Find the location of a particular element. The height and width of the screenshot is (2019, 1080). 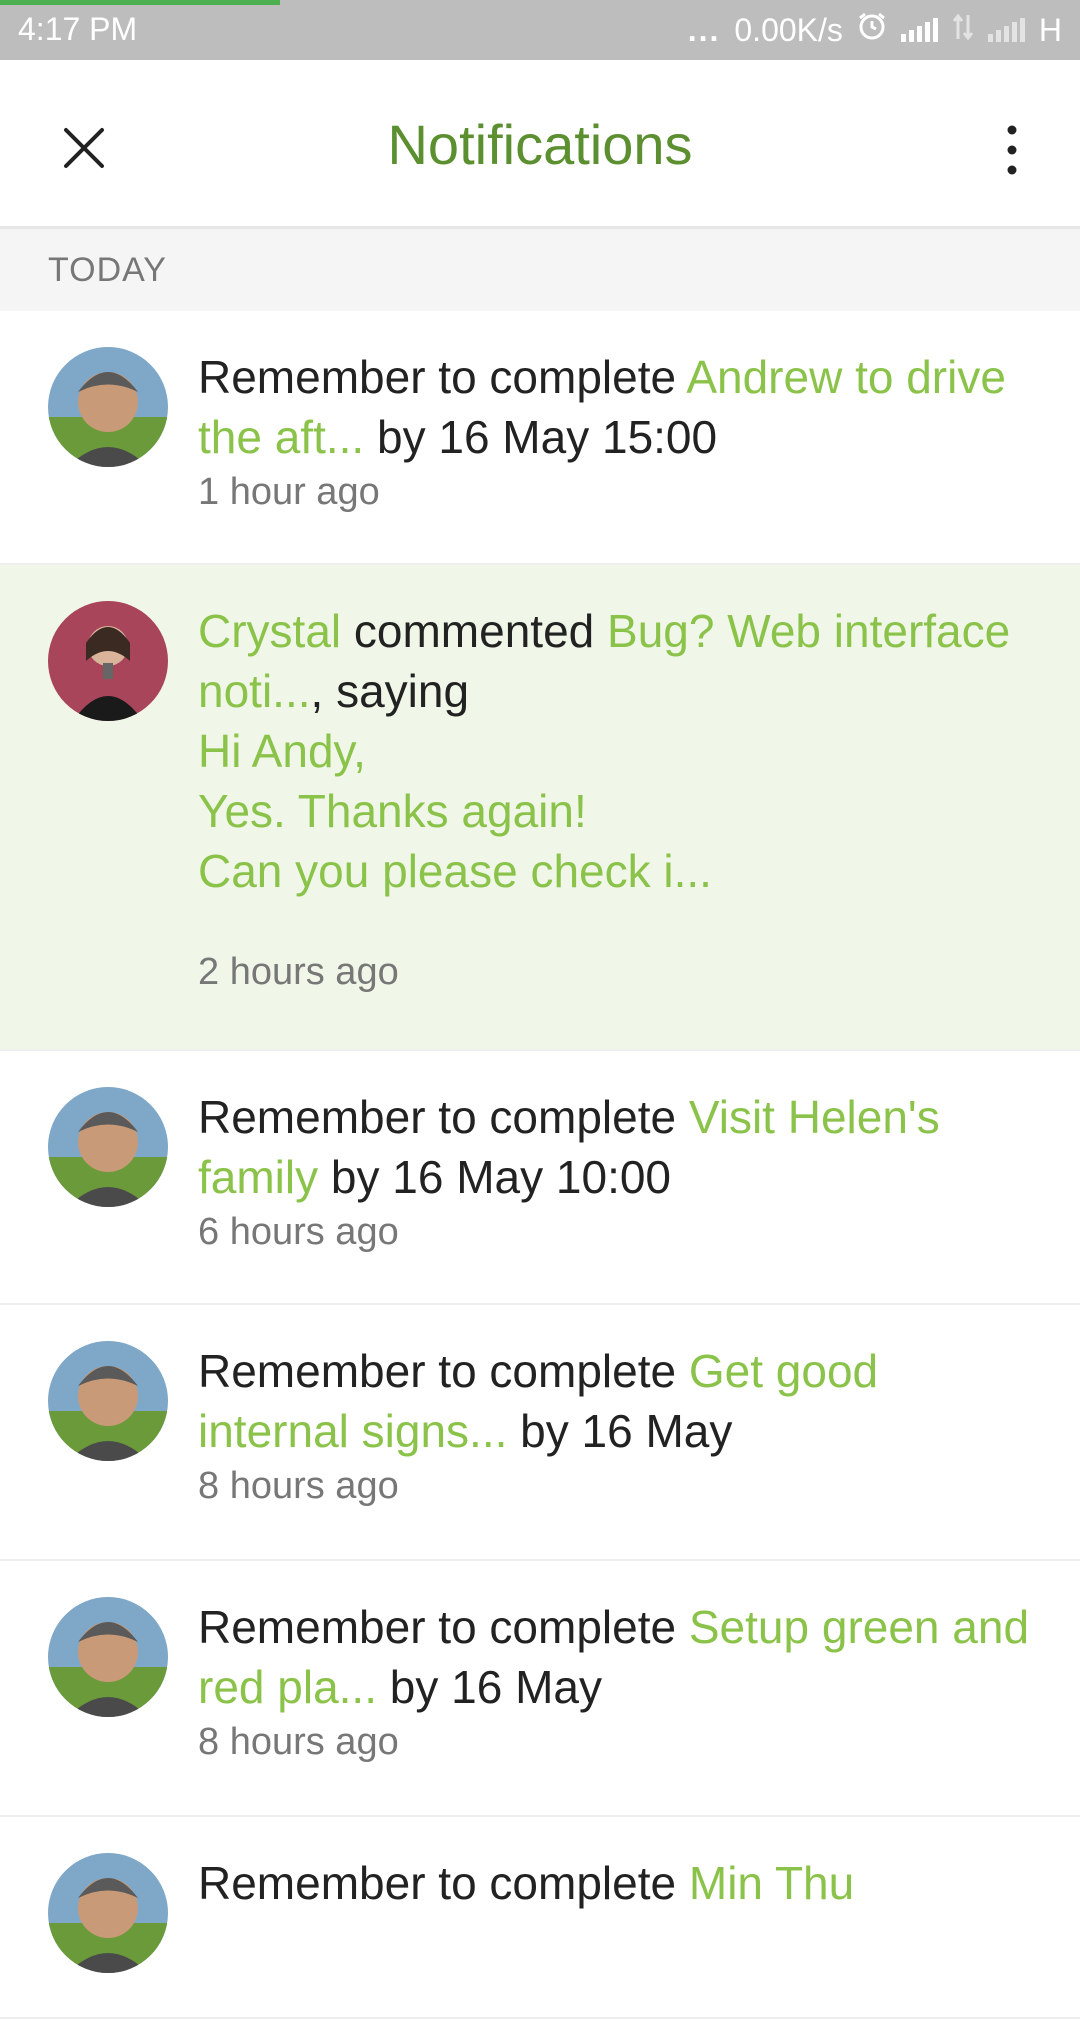

notification-time: 2 hours ago is located at coordinates (298, 972).